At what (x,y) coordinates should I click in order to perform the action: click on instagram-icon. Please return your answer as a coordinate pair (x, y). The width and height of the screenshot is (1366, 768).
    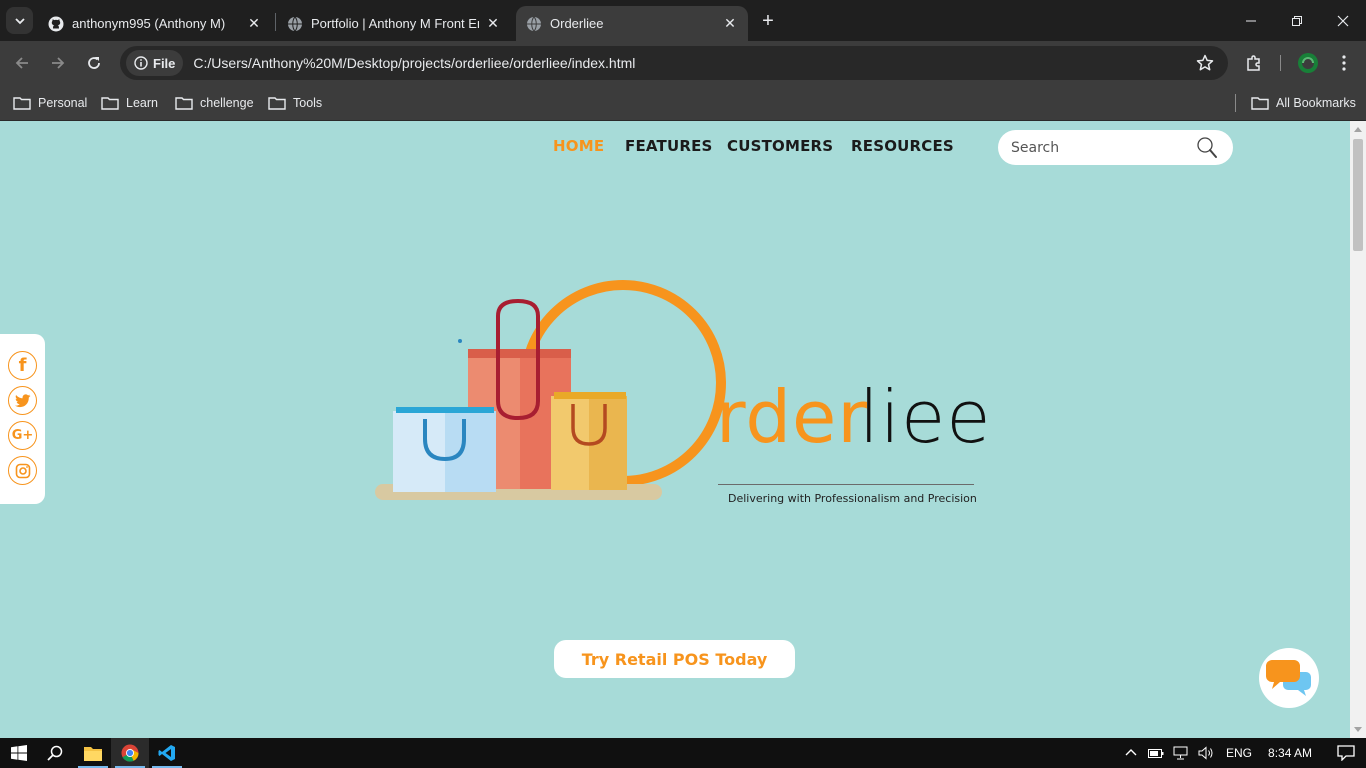
    Looking at the image, I should click on (22, 470).